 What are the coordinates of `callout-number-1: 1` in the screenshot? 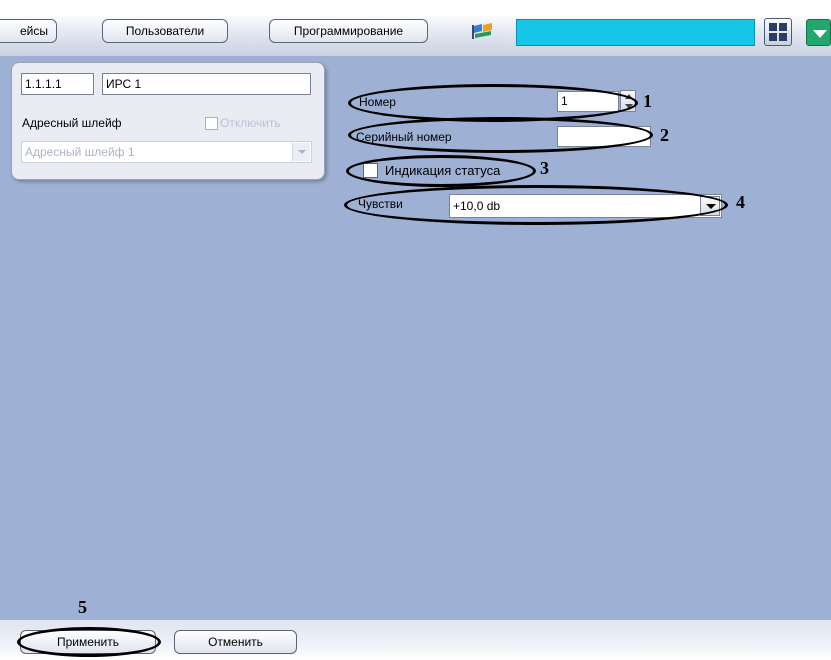 It's located at (647, 101).